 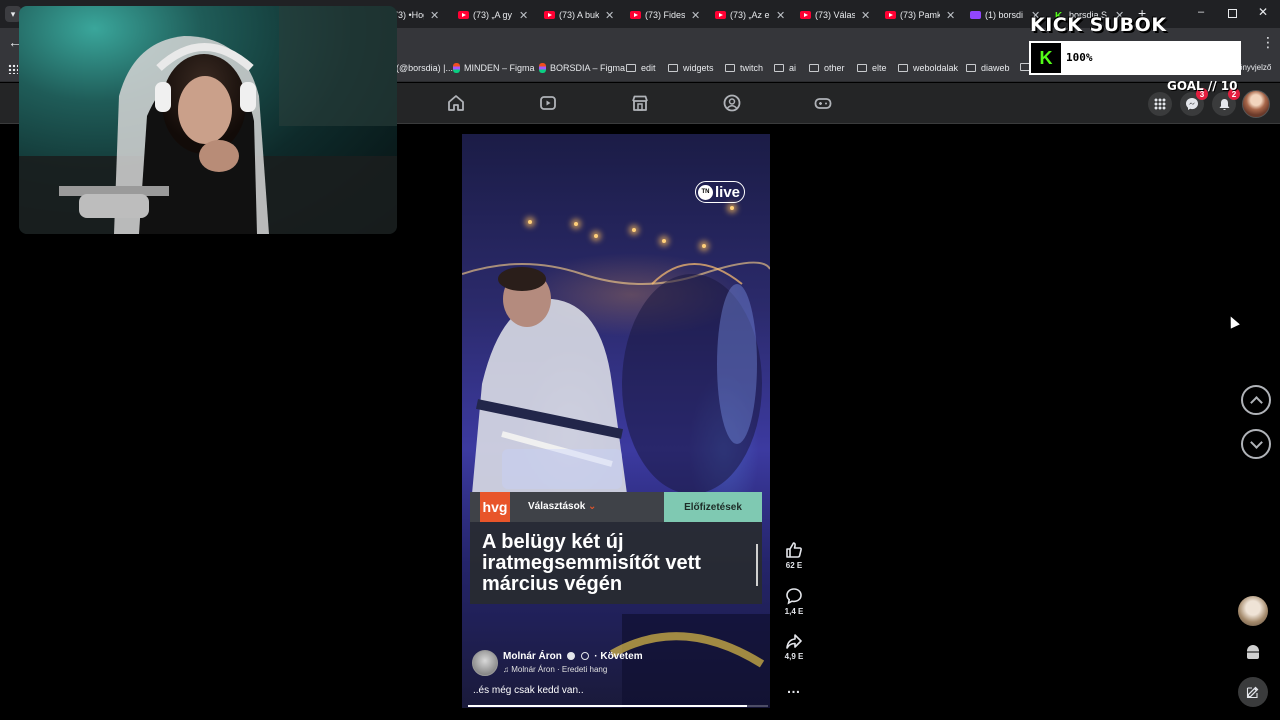 What do you see at coordinates (208, 120) in the screenshot?
I see `webcam-overlay` at bounding box center [208, 120].